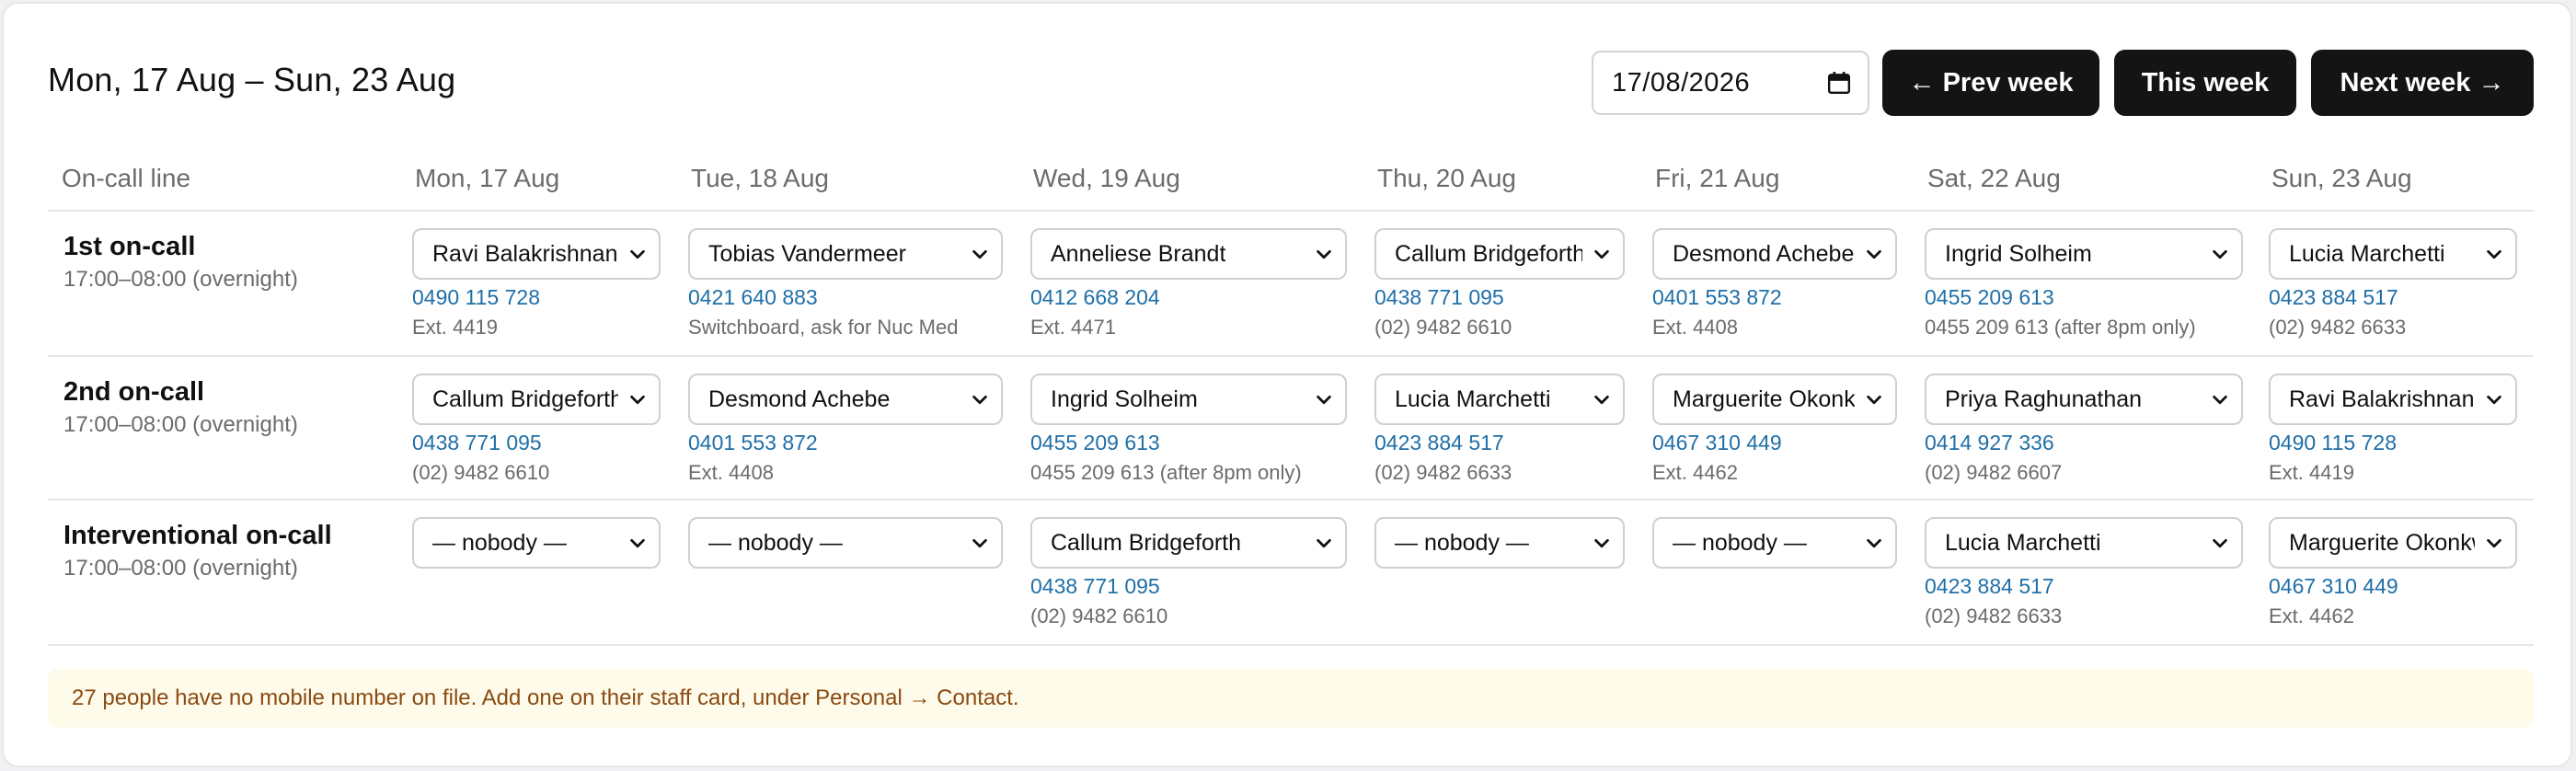  Describe the element at coordinates (252, 79) in the screenshot. I see `week-range-title: Mon, 17 Aug – Sun, 23 Aug` at that location.